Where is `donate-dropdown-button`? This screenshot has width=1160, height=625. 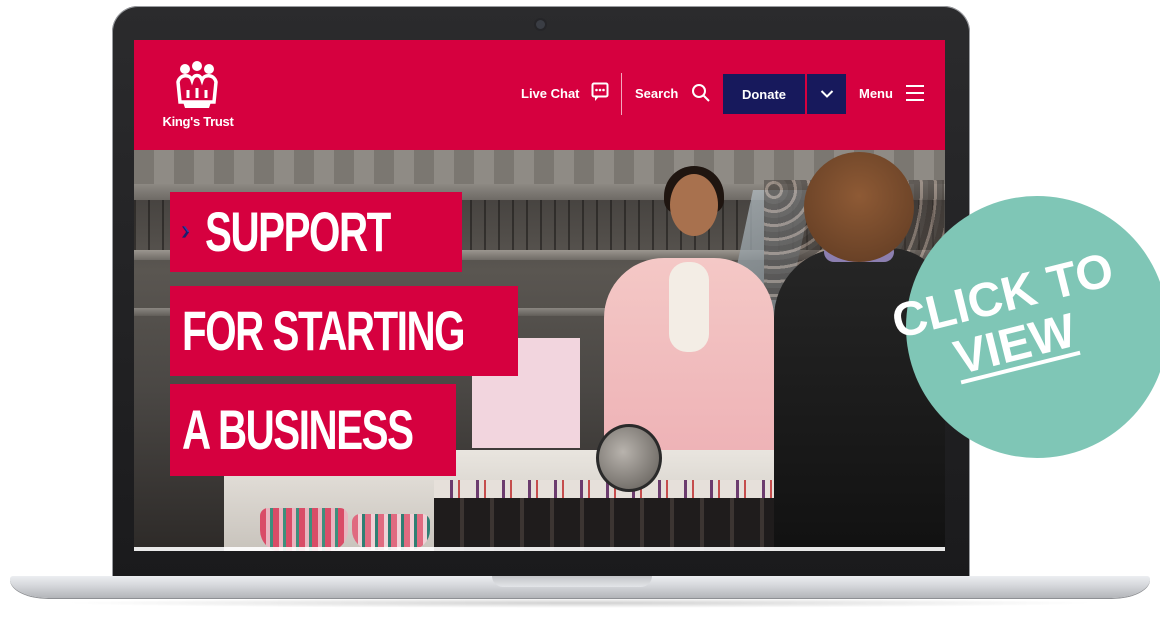
donate-dropdown-button is located at coordinates (826, 94).